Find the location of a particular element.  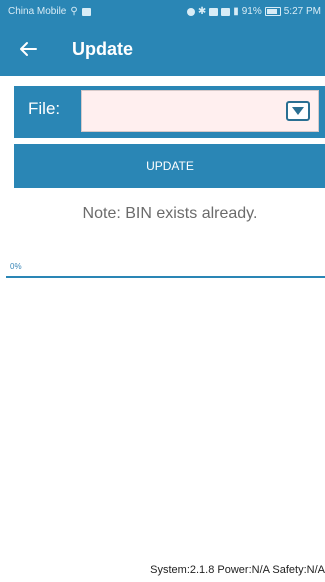

clock: 5:27 PM is located at coordinates (302, 11).